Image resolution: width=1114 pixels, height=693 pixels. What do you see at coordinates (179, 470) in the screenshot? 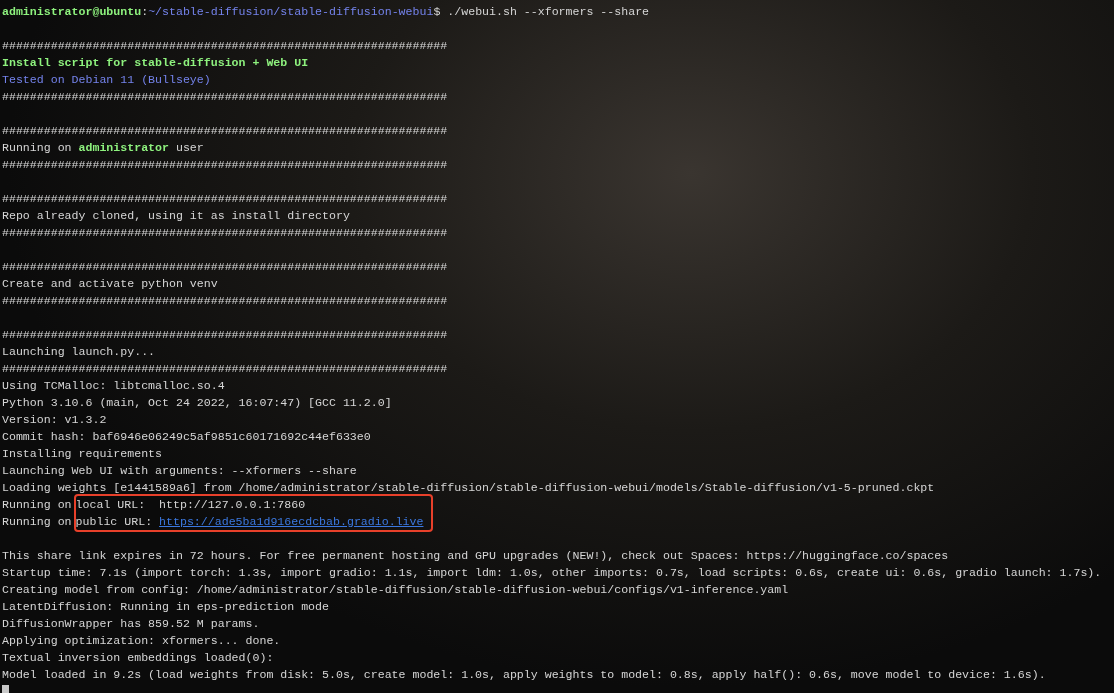
I see `output-text: Launching Web UI with arguments: --xformers --share` at bounding box center [179, 470].